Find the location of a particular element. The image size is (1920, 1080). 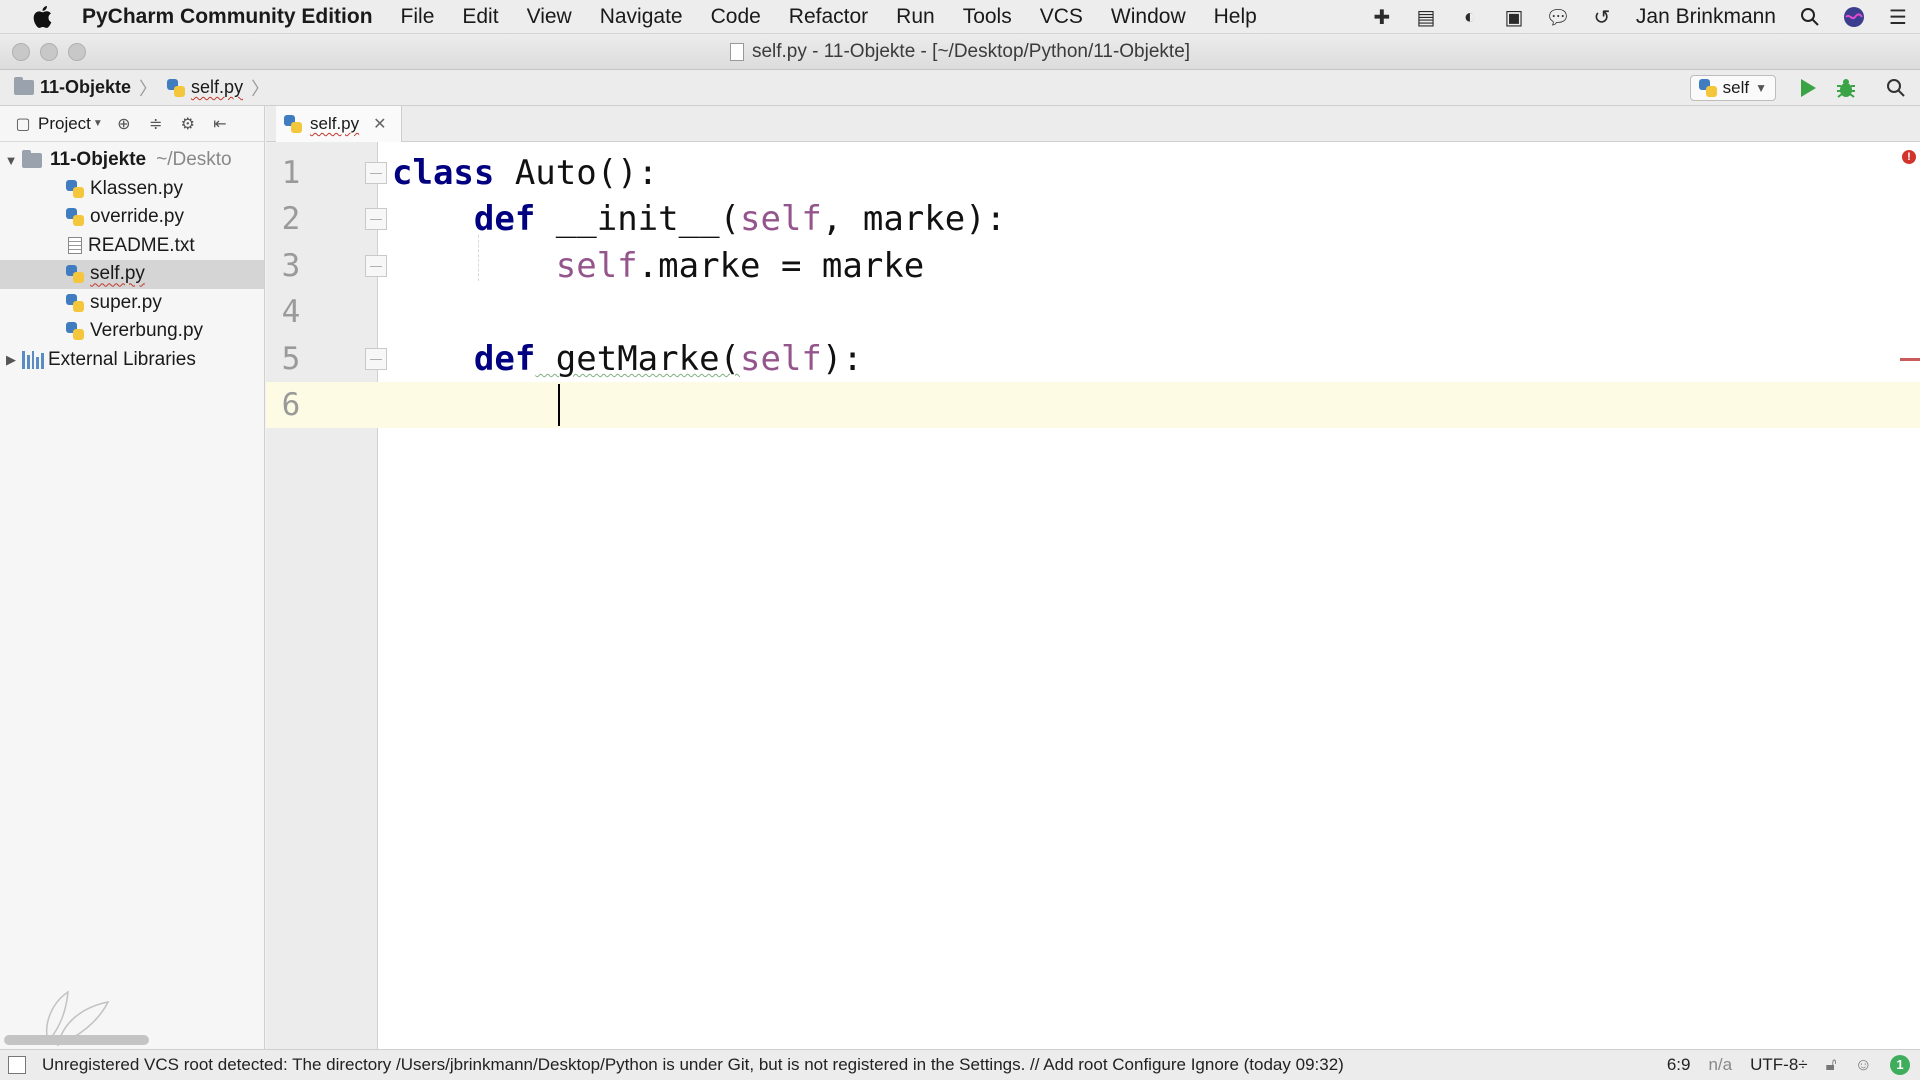

tree-file-label: Klassen.py is located at coordinates (136, 188).